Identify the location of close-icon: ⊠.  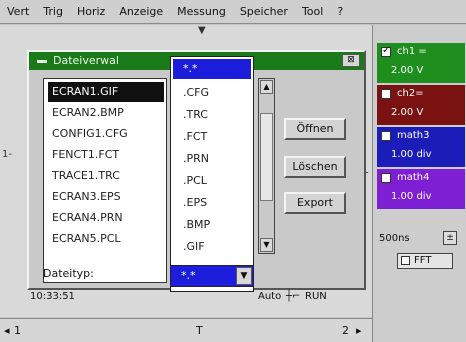
(351, 60).